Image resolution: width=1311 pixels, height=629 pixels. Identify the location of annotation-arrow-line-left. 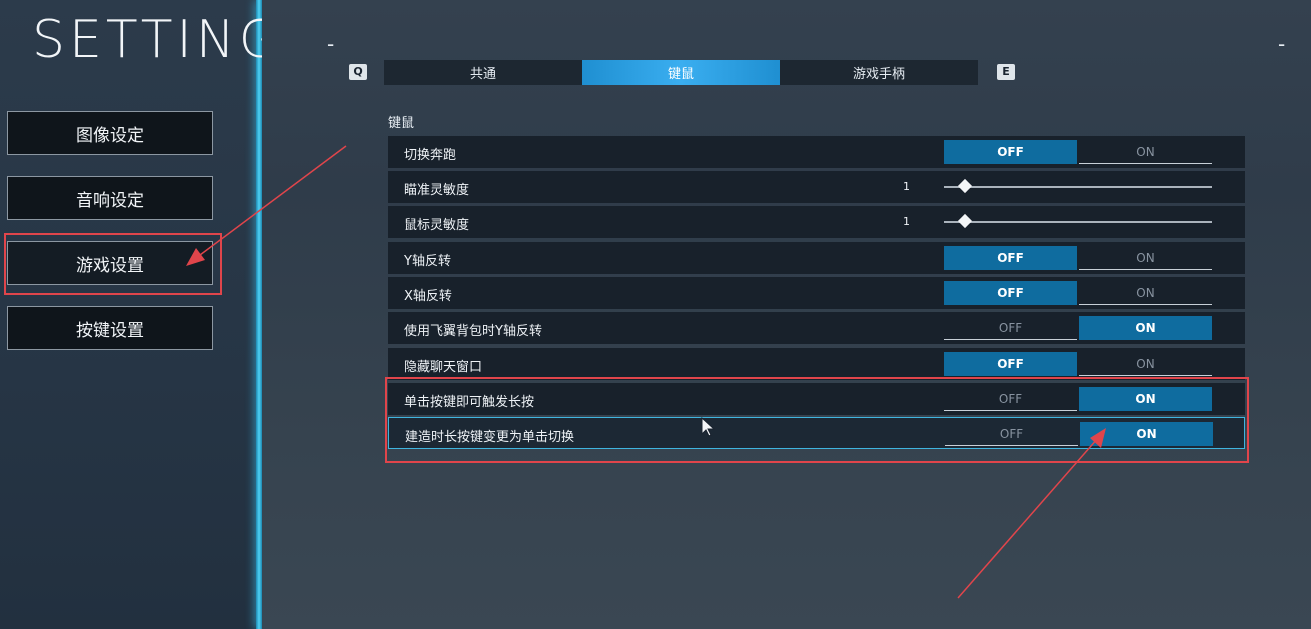
(271, 202).